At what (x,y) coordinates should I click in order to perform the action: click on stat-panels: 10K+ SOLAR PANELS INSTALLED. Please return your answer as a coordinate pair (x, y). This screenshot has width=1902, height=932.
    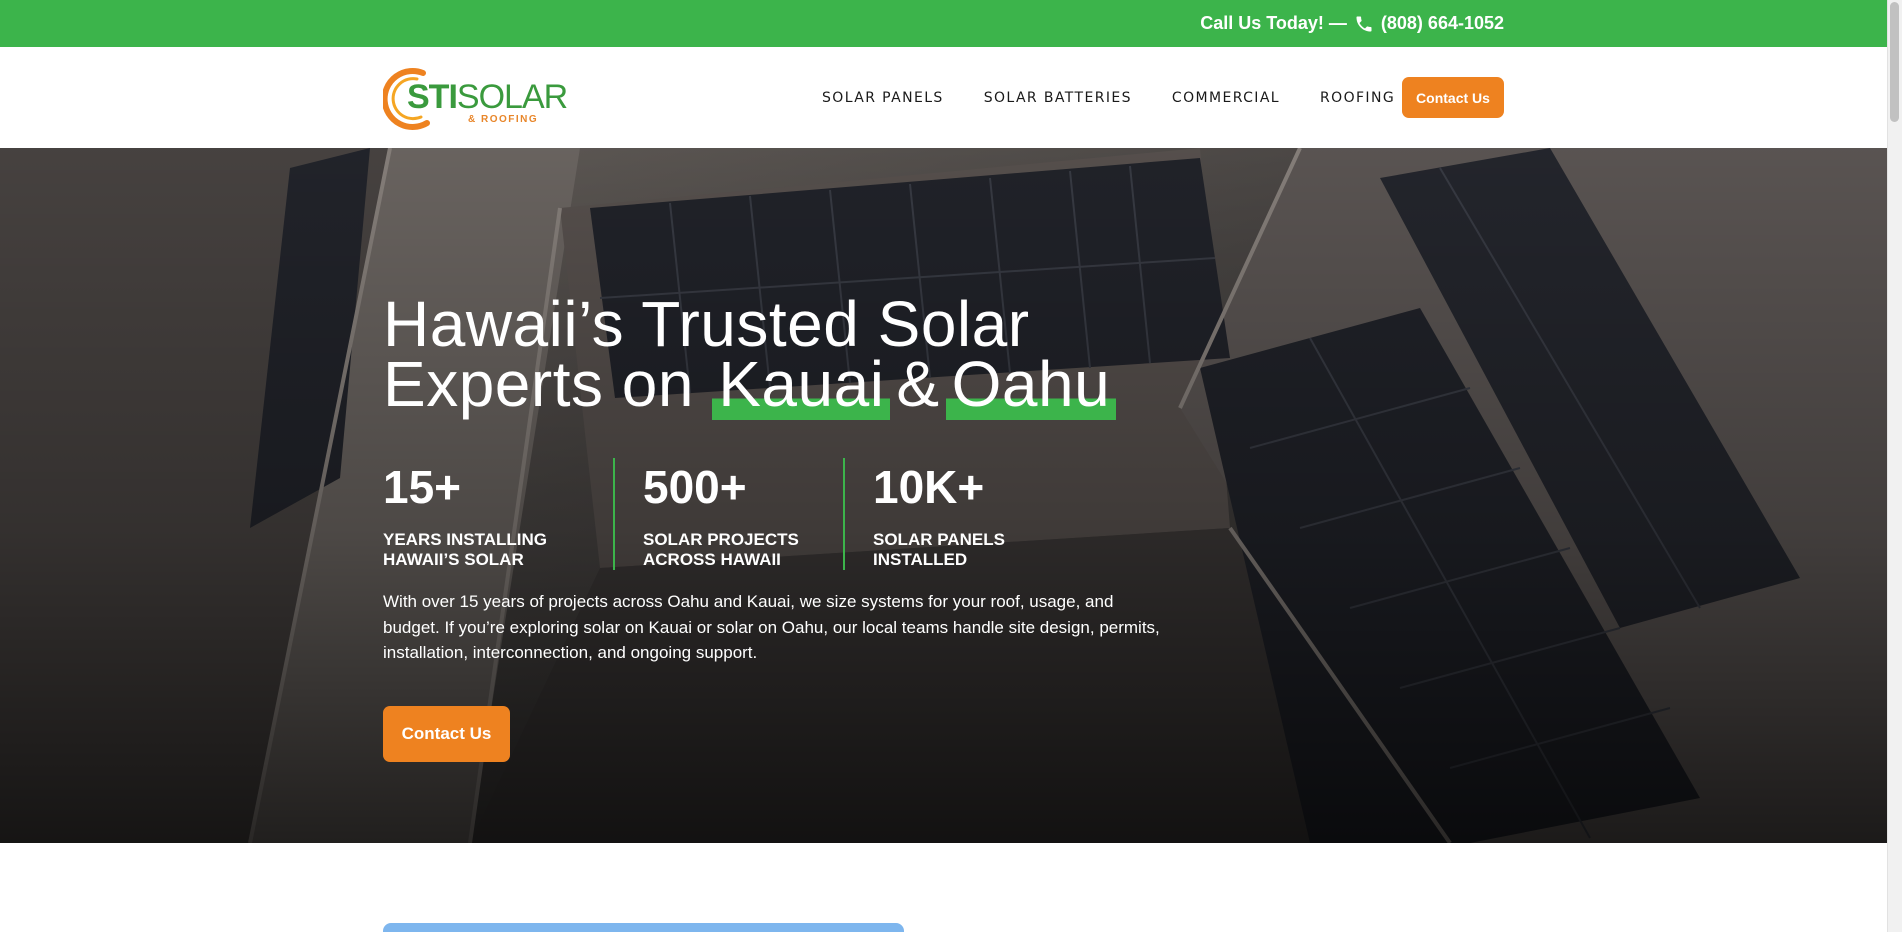
    Looking at the image, I should click on (958, 514).